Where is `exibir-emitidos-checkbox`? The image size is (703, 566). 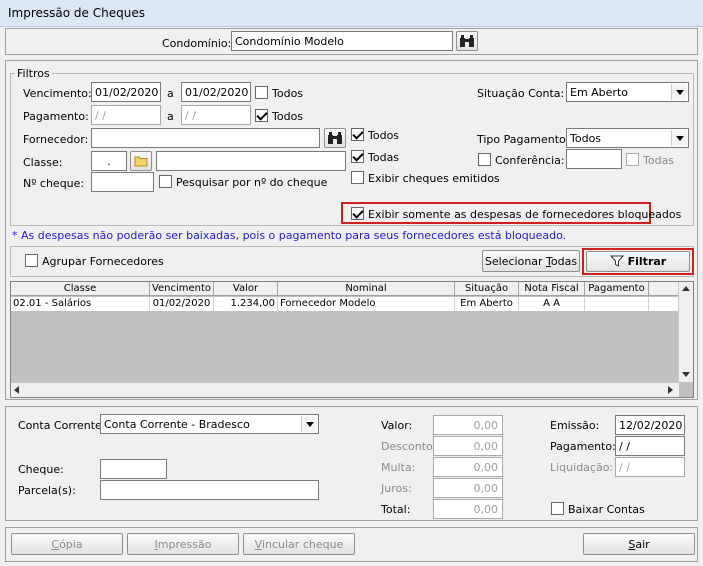
exibir-emitidos-checkbox is located at coordinates (357, 177).